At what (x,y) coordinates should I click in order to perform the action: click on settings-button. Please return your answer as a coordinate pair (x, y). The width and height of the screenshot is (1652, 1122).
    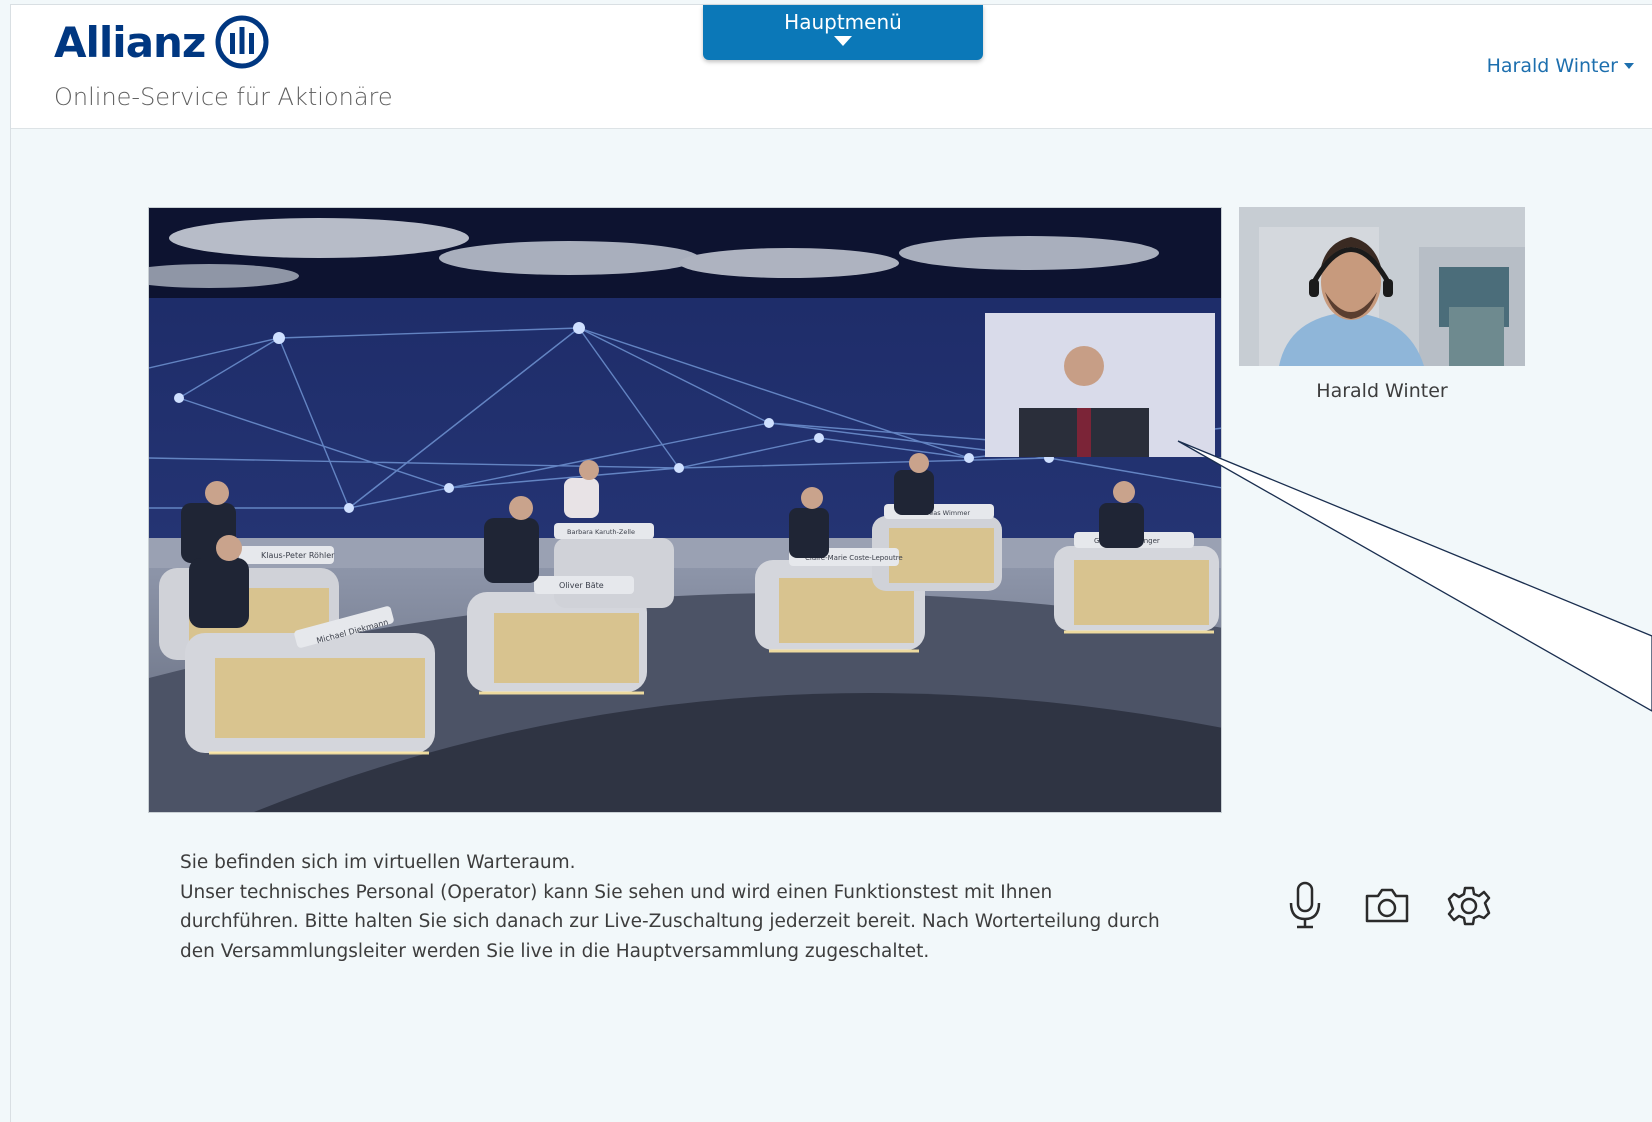
    Looking at the image, I should click on (1469, 905).